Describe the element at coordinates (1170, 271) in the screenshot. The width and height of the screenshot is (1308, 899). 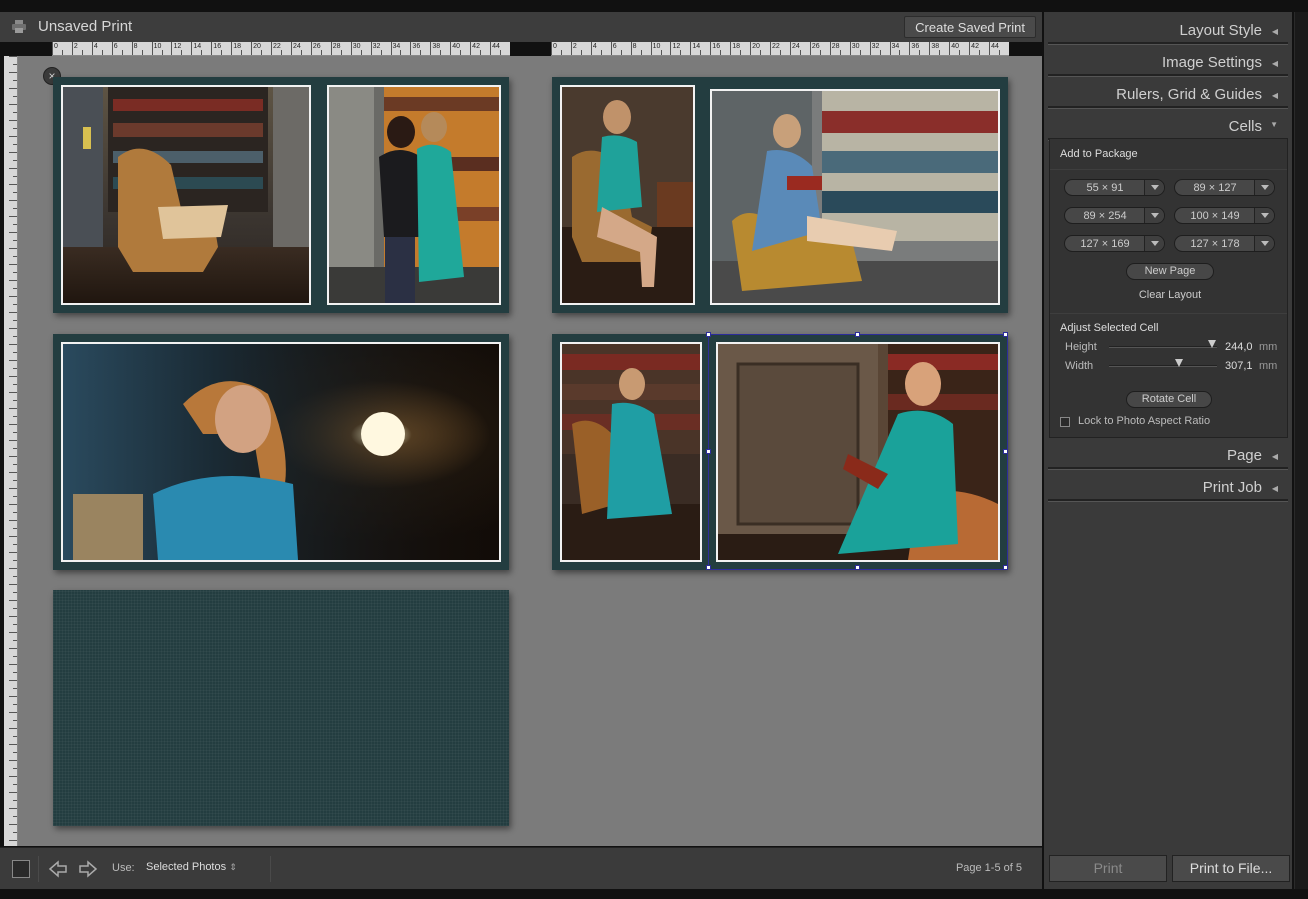
I see `new-page-button: New Page` at that location.